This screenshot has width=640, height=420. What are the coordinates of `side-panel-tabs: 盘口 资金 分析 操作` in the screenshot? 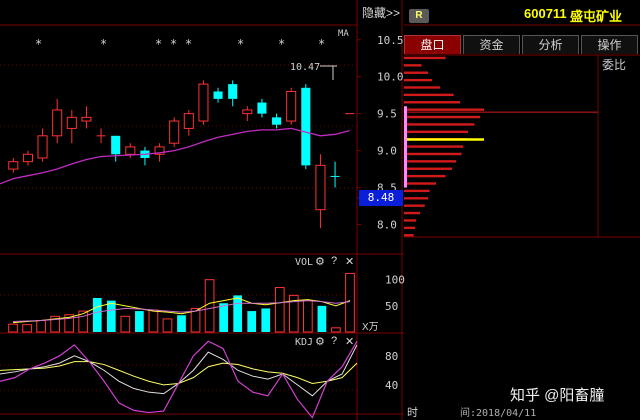 It's located at (522, 44).